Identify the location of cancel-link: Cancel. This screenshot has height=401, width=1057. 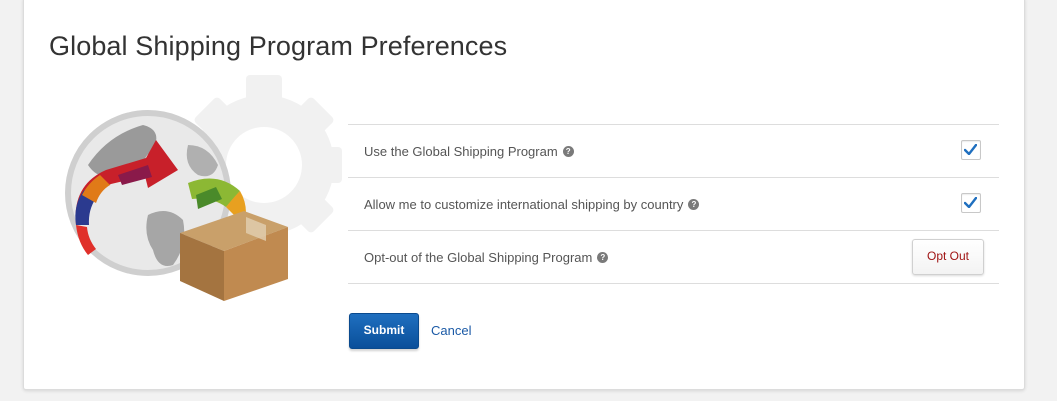
(451, 330).